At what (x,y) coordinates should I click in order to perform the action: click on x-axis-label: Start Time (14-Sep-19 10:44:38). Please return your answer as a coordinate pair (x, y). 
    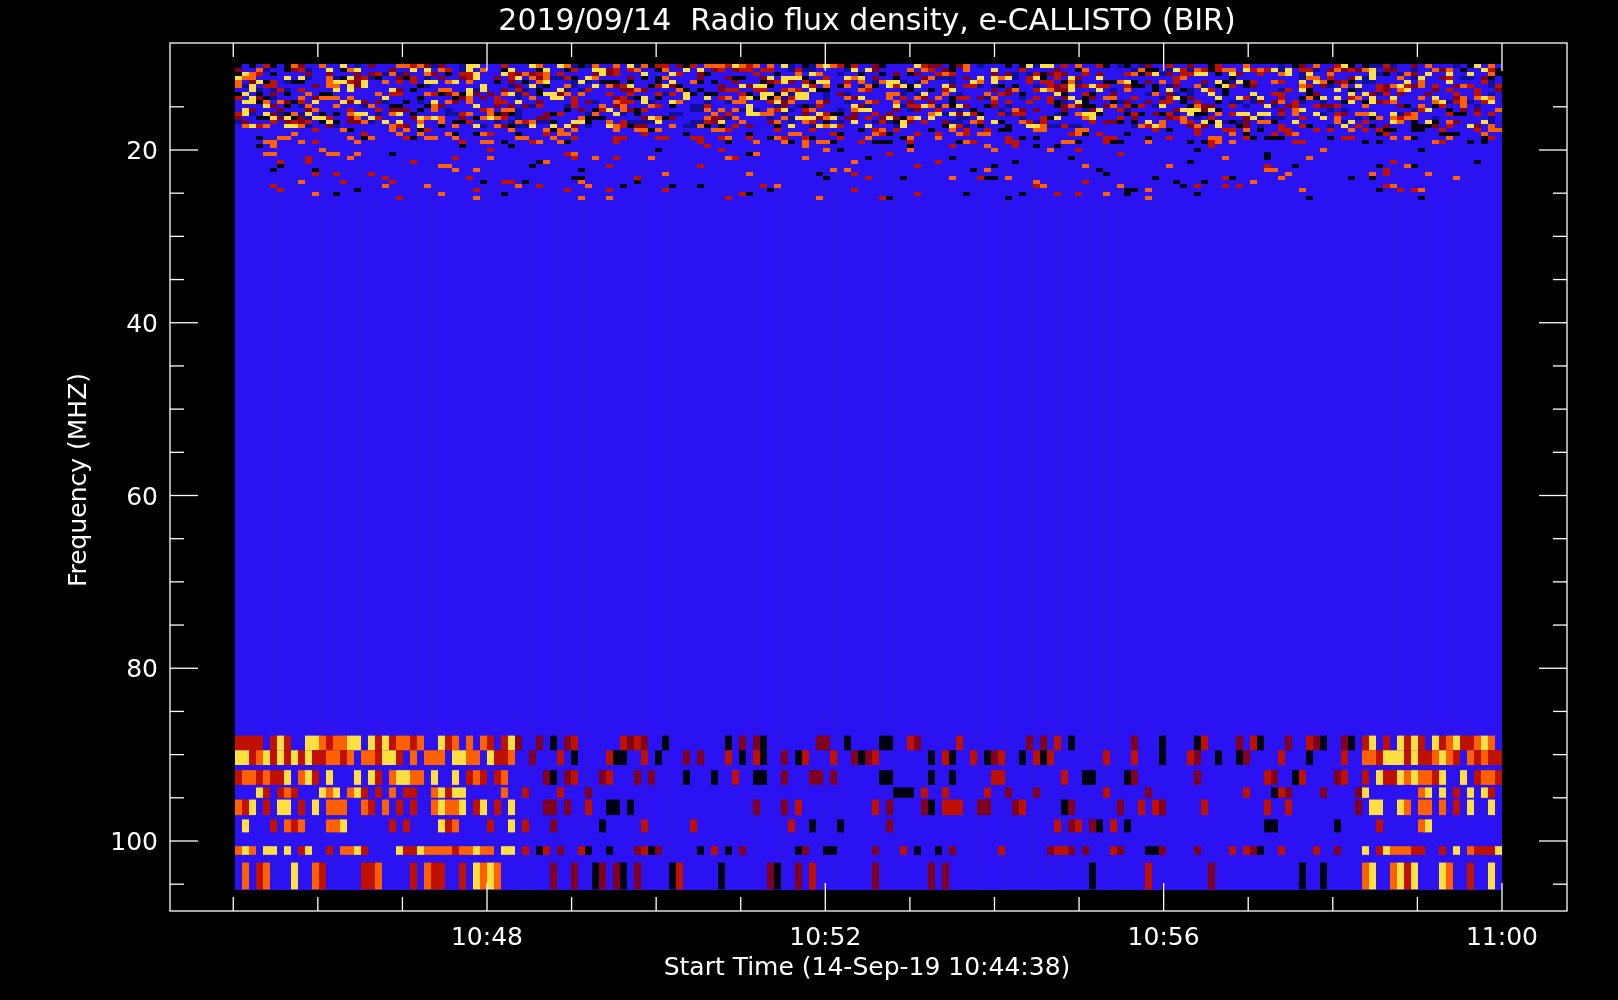
    Looking at the image, I should click on (867, 966).